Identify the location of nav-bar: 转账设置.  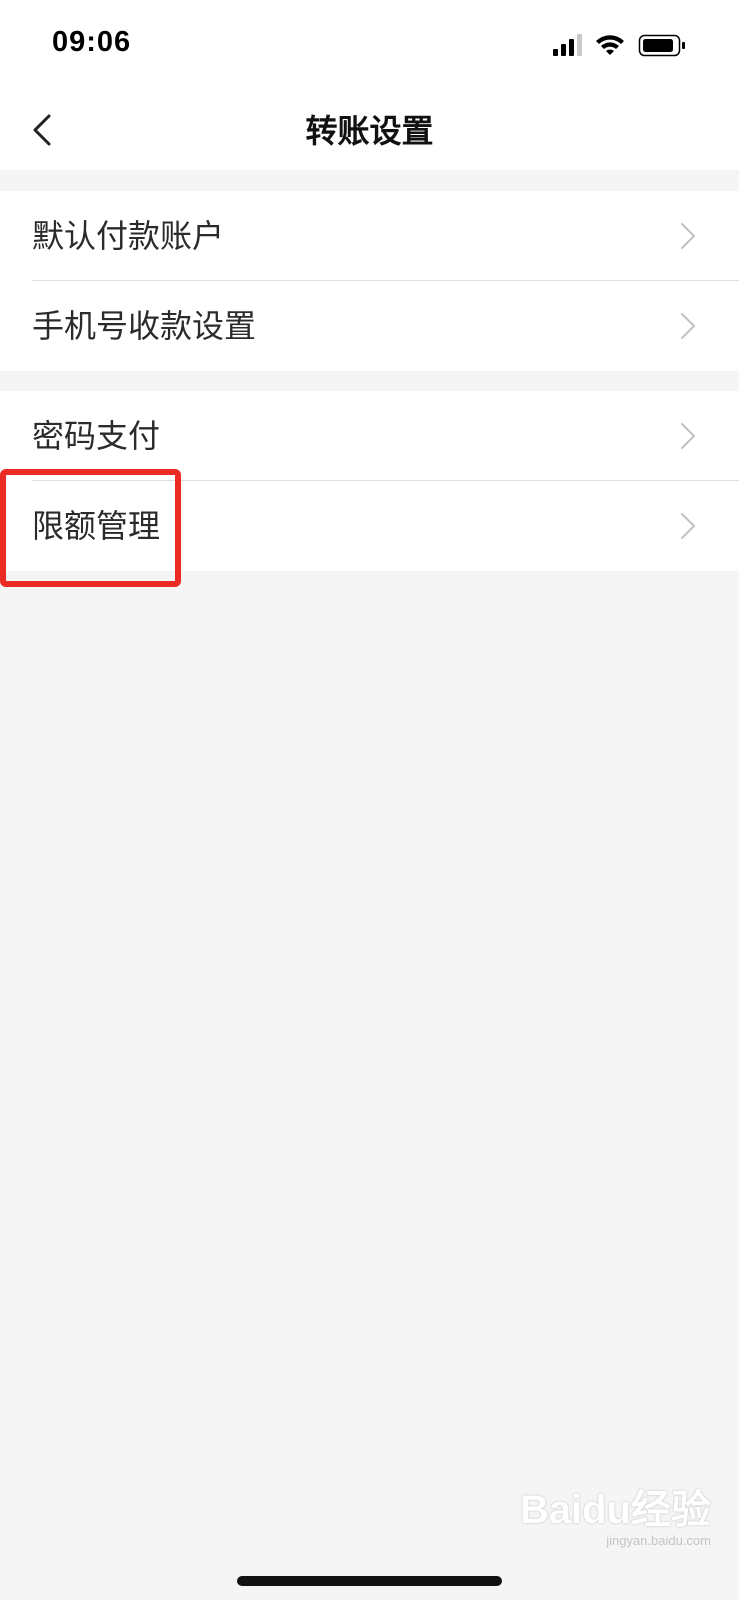
(369, 130).